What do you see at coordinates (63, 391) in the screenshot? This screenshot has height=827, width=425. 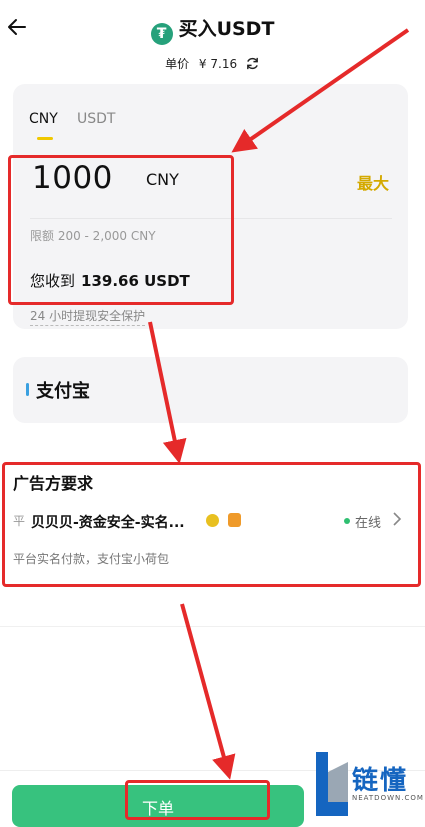 I see `payment-method-name: 支付宝` at bounding box center [63, 391].